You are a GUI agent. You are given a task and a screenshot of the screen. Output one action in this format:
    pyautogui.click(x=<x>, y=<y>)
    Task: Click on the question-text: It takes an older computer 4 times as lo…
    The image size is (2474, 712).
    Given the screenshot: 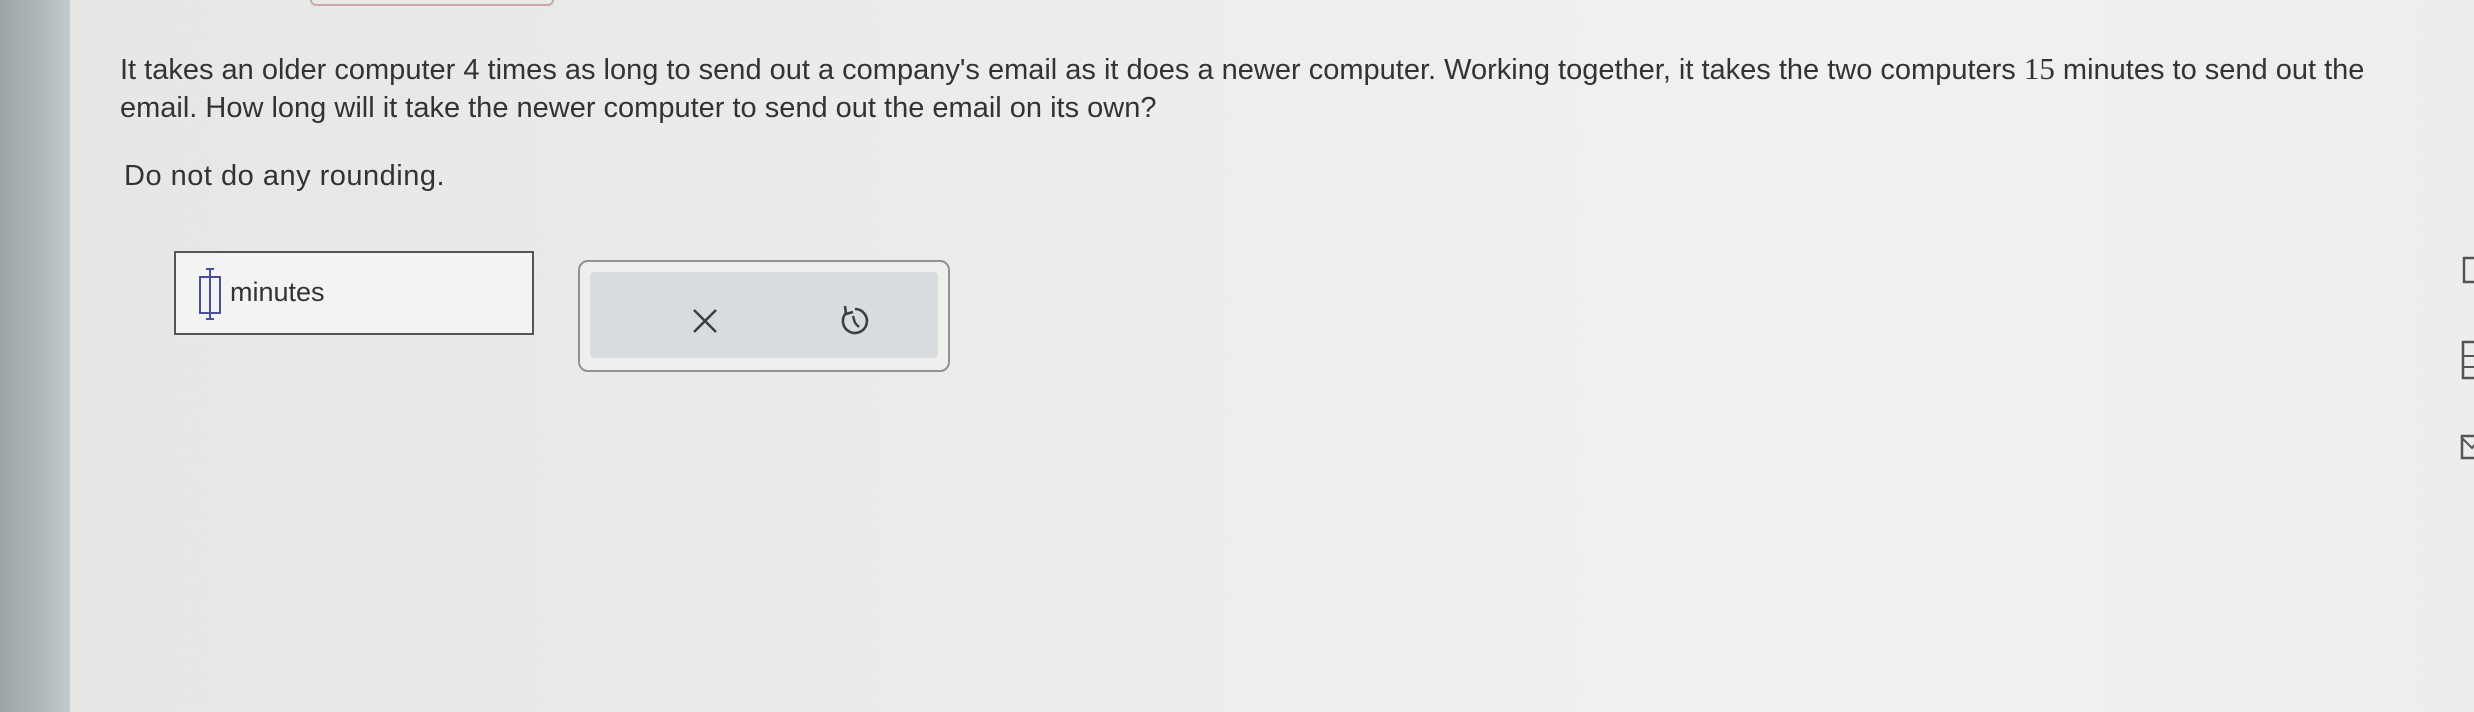 What is the action you would take?
    pyautogui.click(x=1265, y=88)
    